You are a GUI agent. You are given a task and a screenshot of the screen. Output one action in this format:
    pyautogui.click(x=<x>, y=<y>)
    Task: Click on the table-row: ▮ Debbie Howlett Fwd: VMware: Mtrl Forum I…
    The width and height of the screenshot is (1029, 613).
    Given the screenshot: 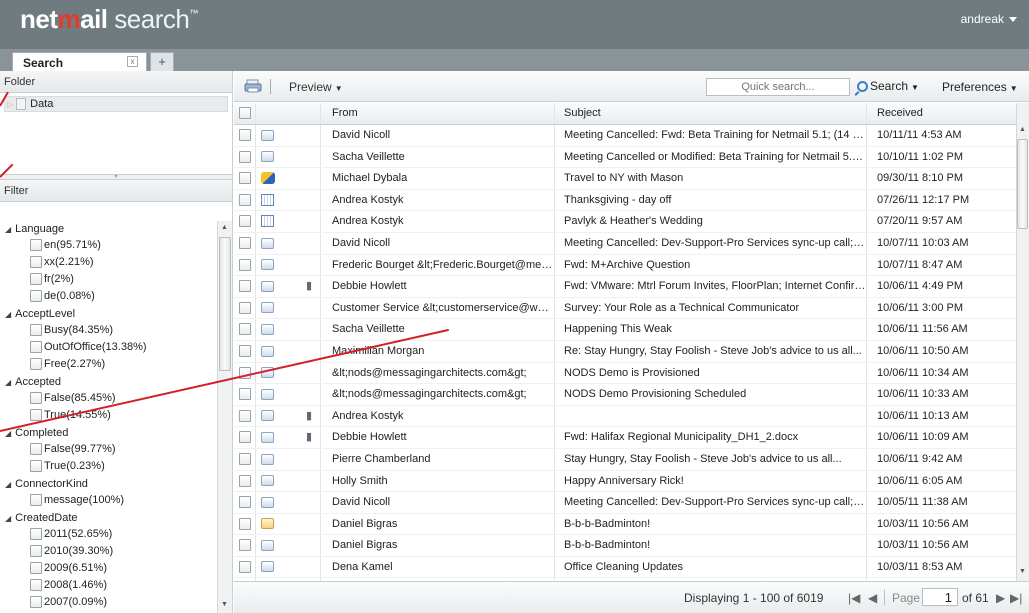 What is the action you would take?
    pyautogui.click(x=625, y=287)
    